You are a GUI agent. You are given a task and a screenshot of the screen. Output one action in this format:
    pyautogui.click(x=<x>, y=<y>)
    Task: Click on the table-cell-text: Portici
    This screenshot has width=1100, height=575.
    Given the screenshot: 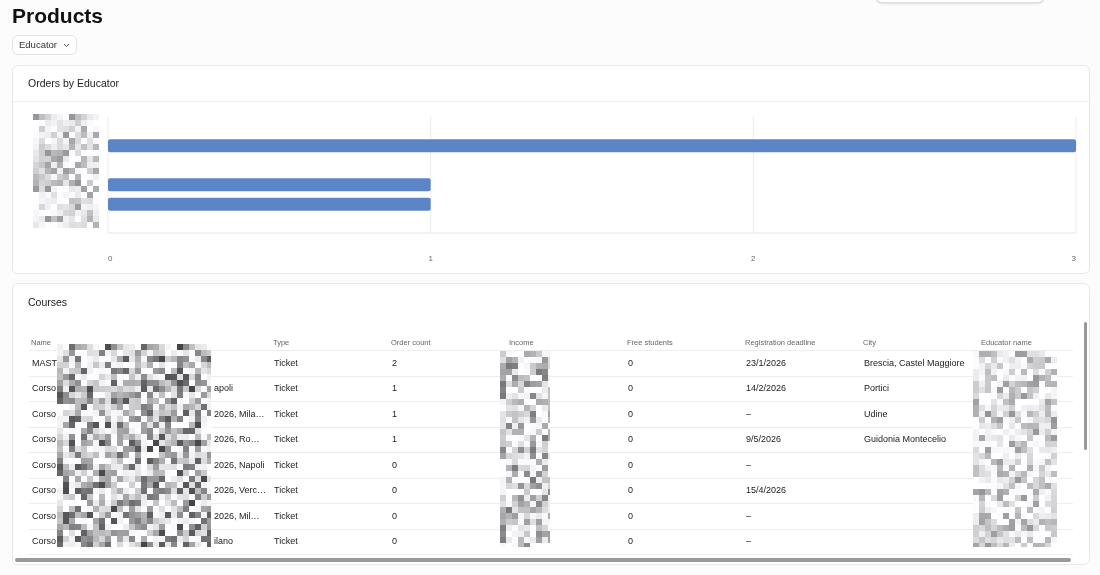 What is the action you would take?
    pyautogui.click(x=876, y=388)
    